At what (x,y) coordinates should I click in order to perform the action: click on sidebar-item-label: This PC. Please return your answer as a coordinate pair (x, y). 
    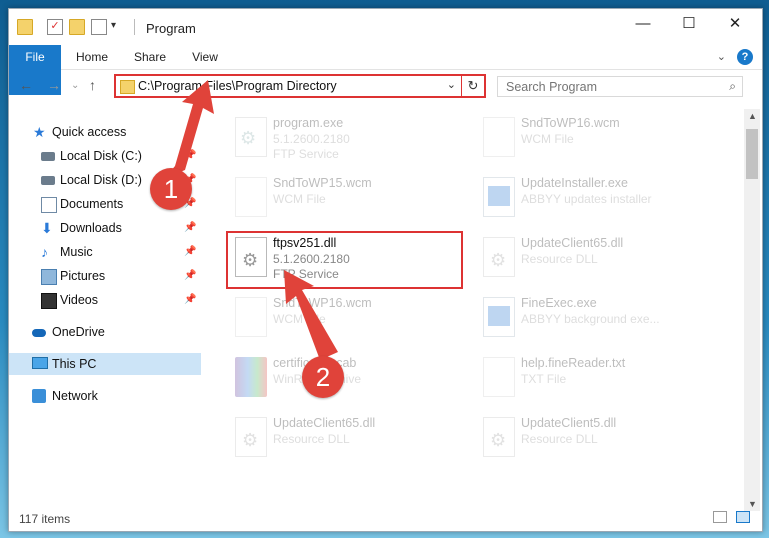
    Looking at the image, I should click on (74, 364).